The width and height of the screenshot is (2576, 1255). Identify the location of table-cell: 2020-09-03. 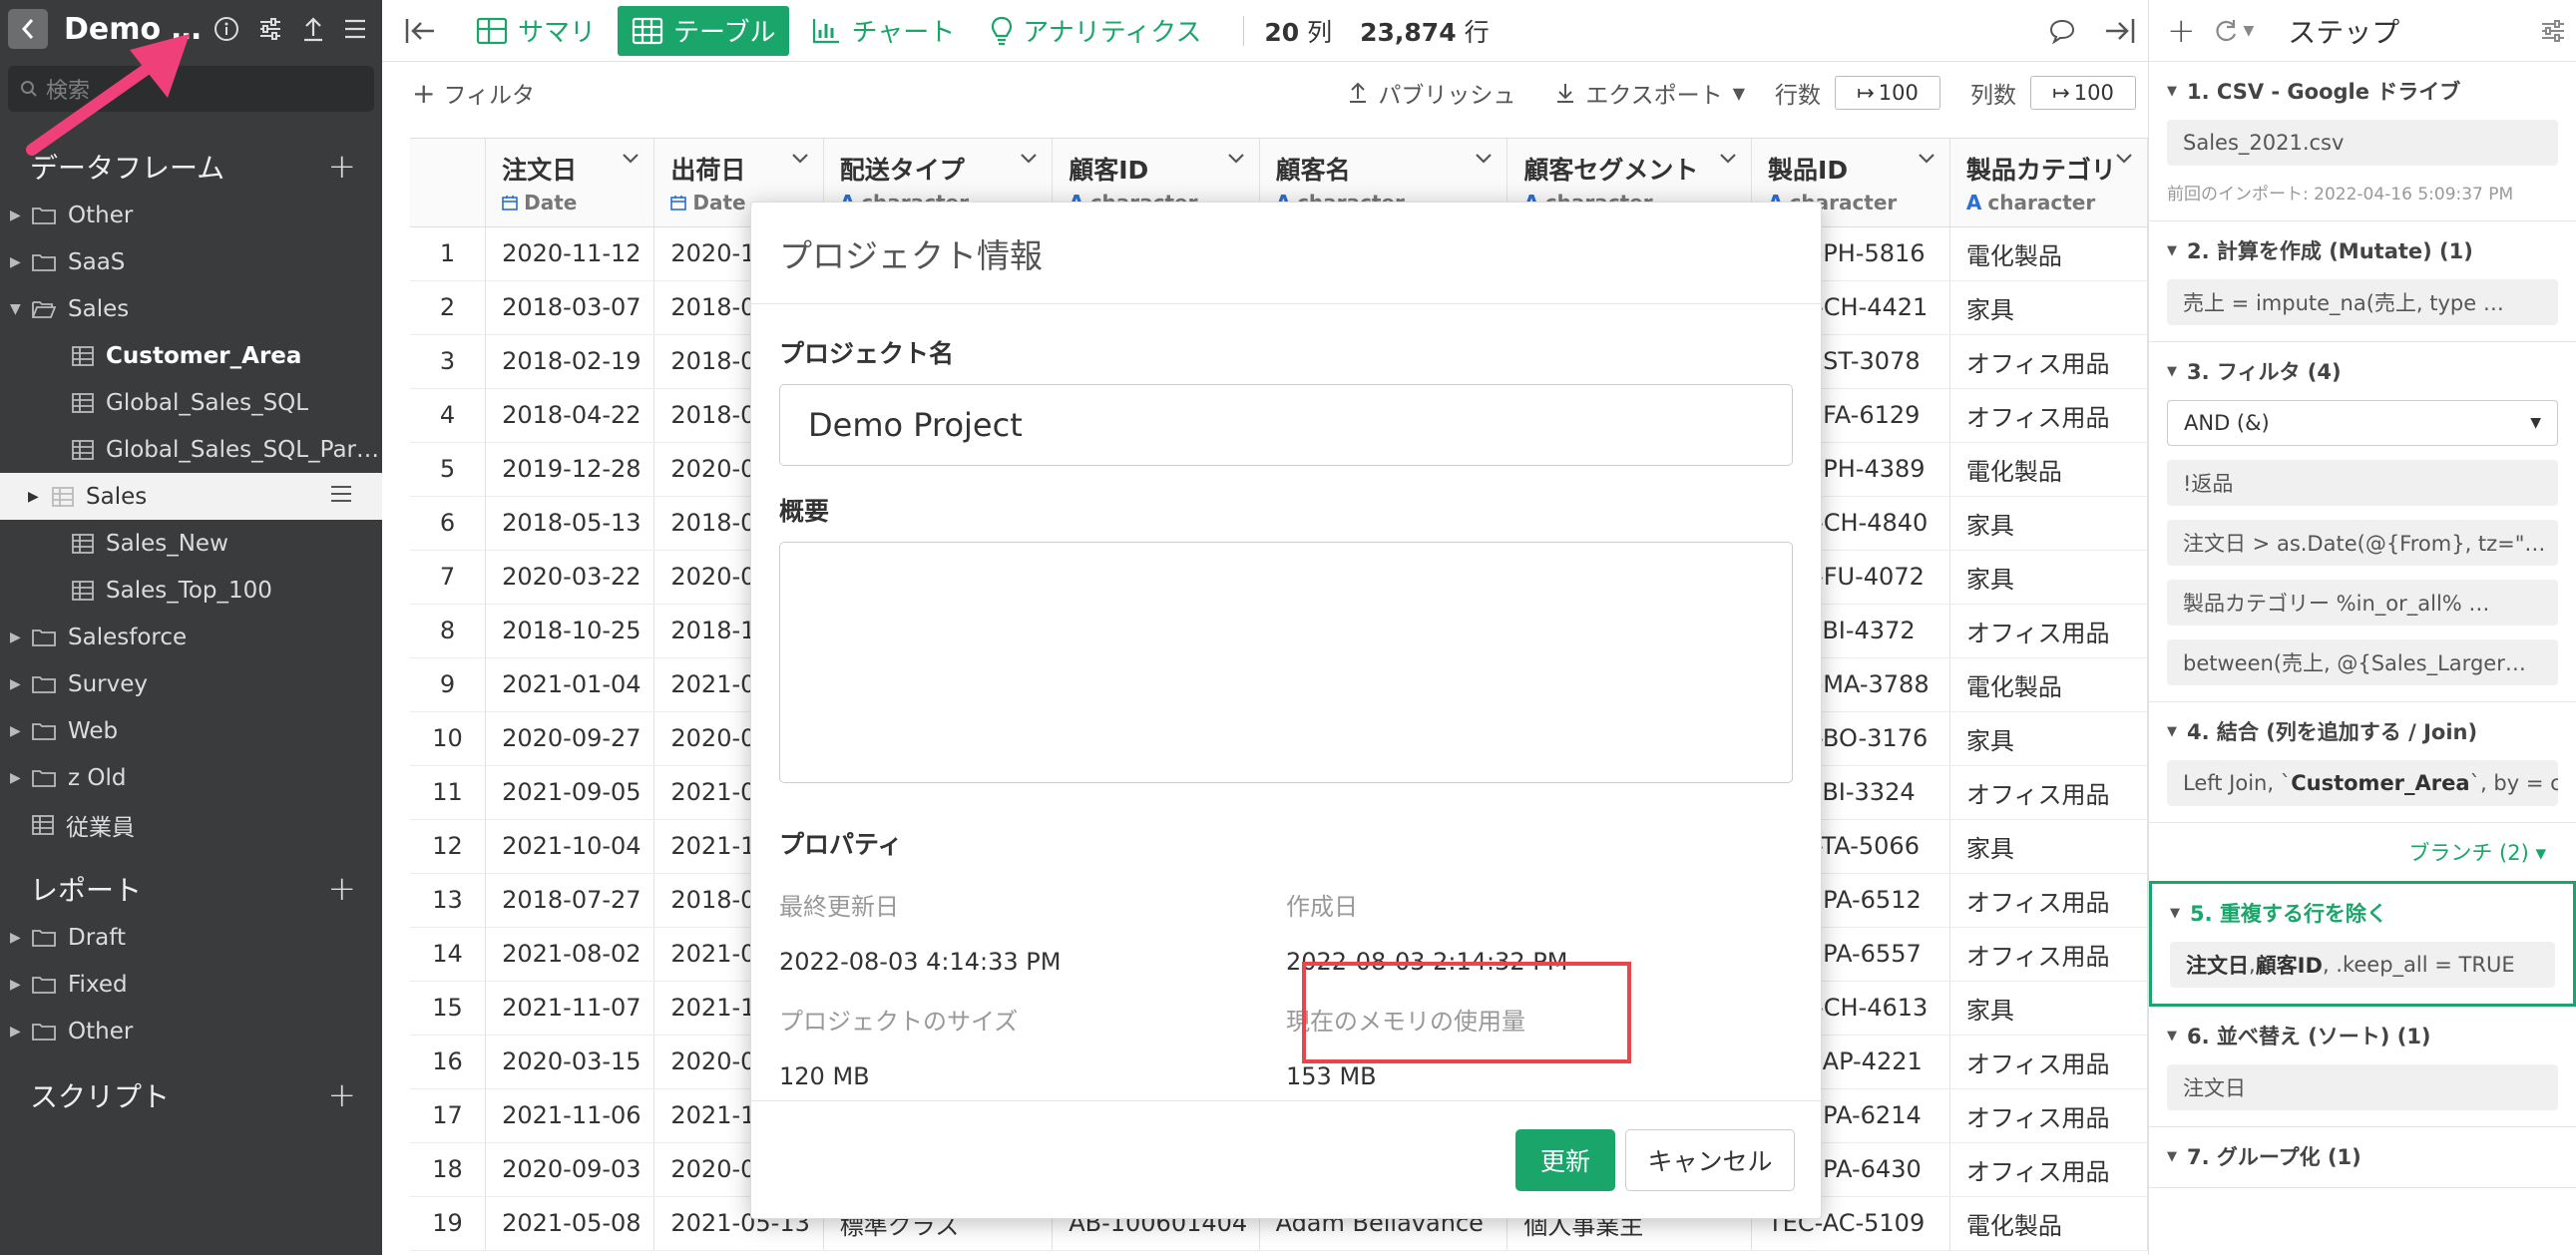
(570, 1169).